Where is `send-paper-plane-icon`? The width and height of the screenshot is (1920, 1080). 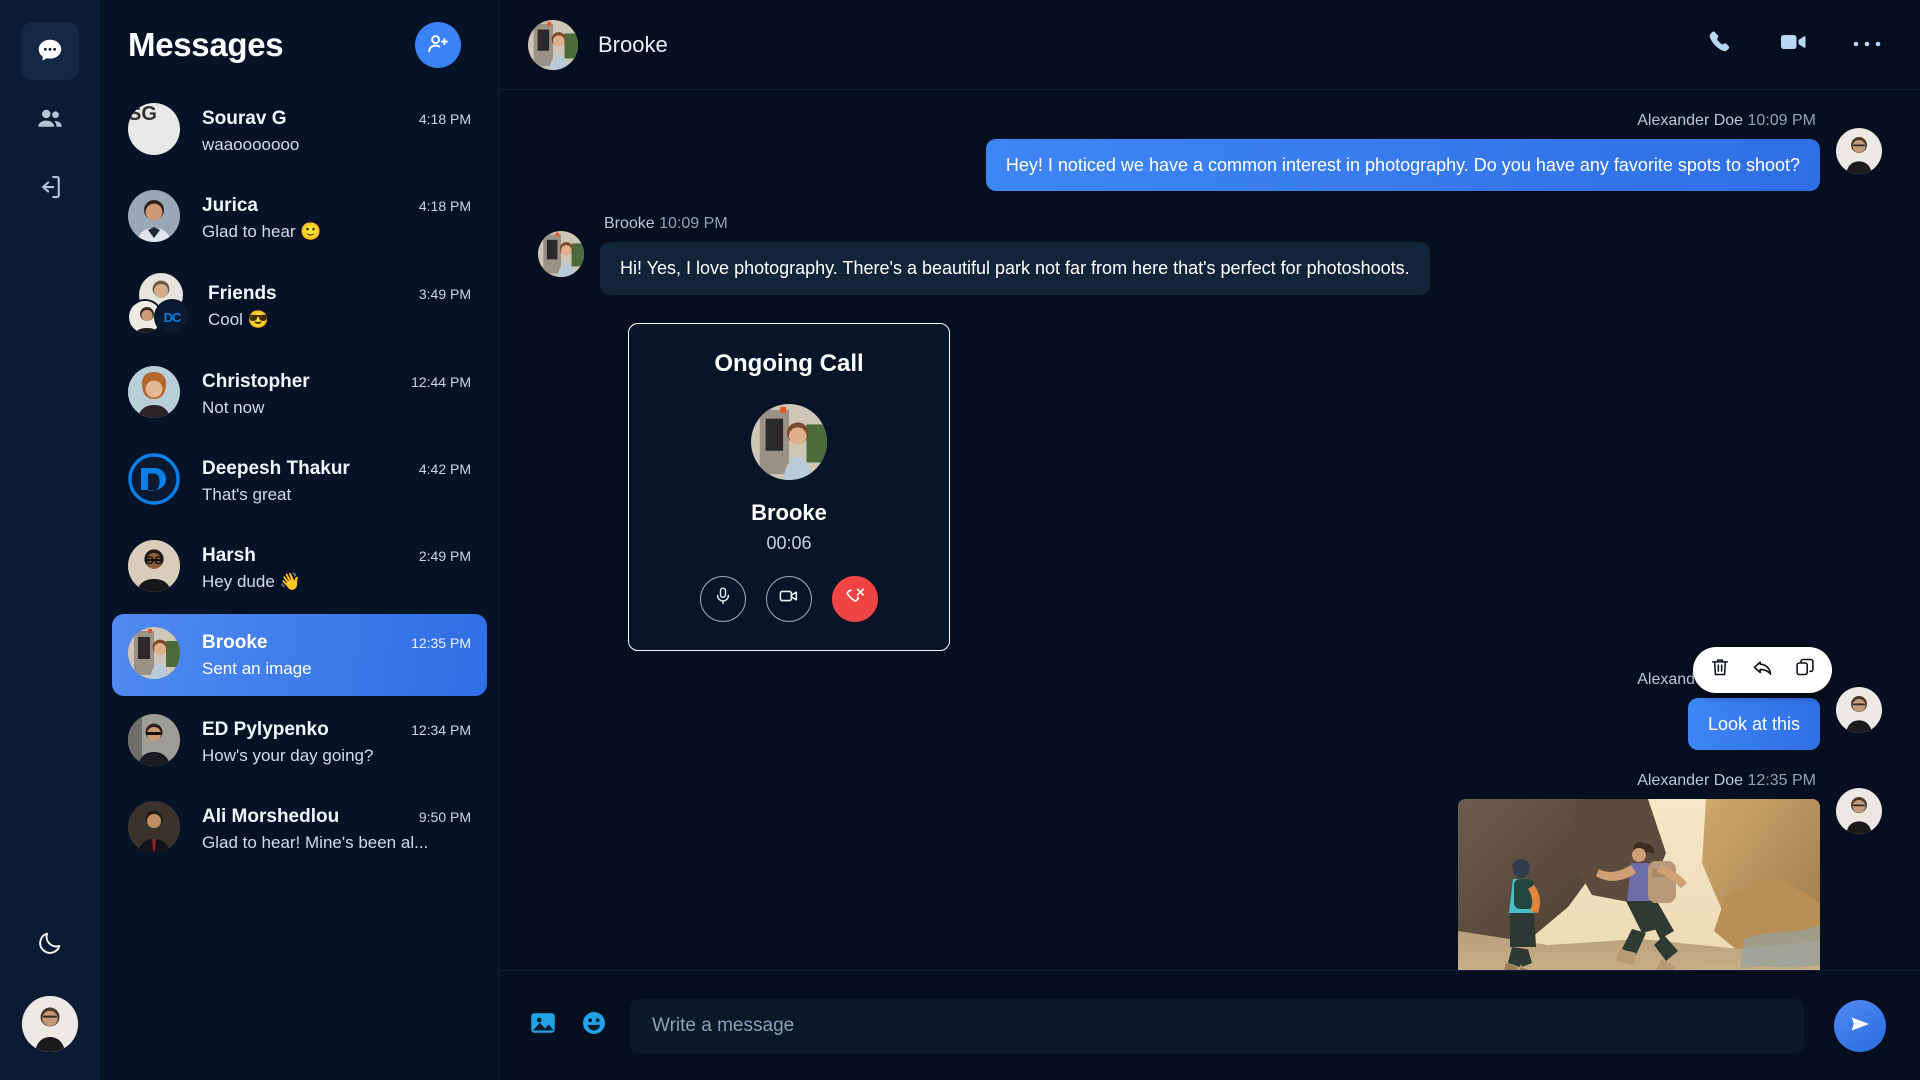
send-paper-plane-icon is located at coordinates (1860, 1025).